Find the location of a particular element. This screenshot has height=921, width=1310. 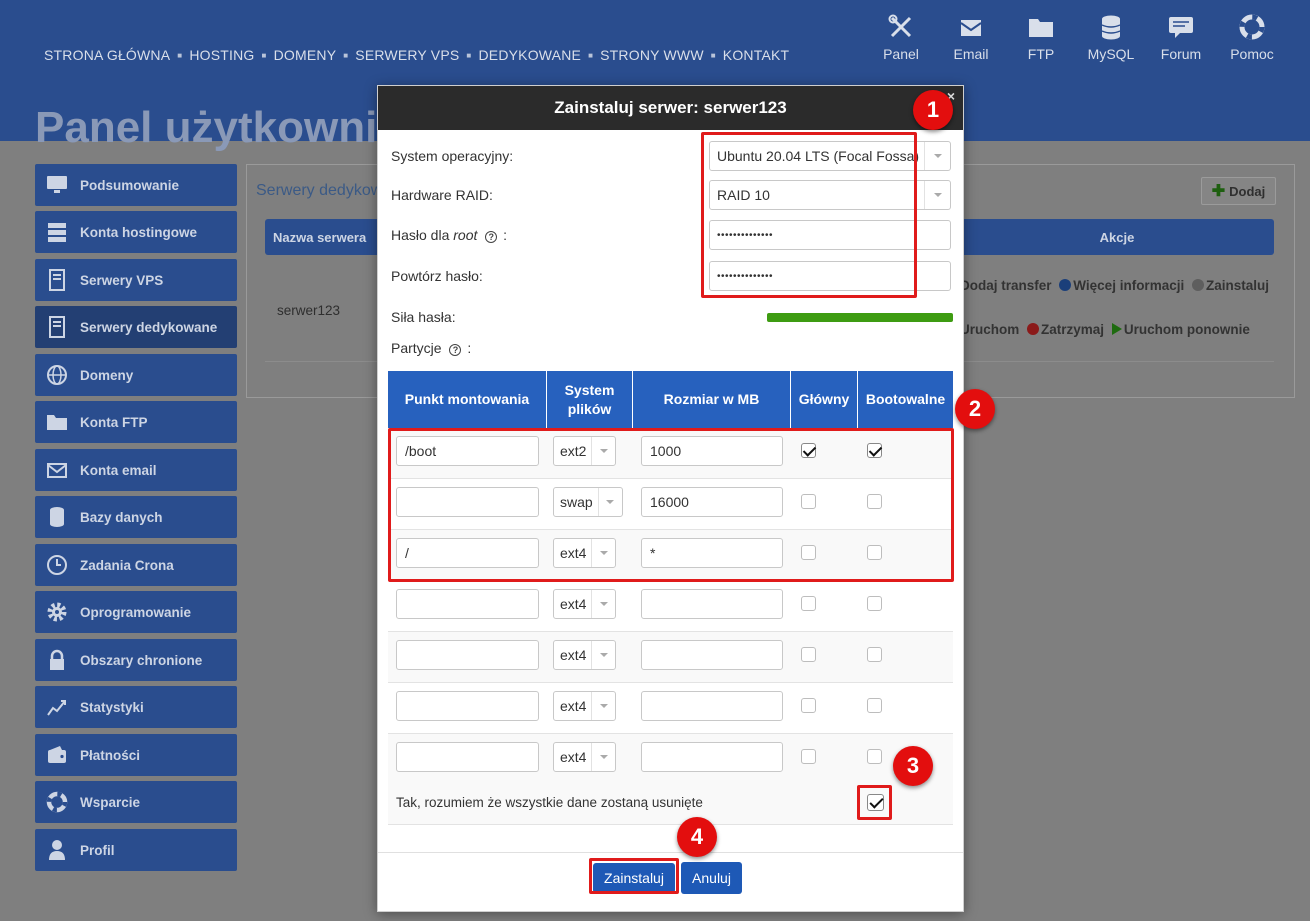

sidebar-item-databases: Bazy danych is located at coordinates (136, 517).